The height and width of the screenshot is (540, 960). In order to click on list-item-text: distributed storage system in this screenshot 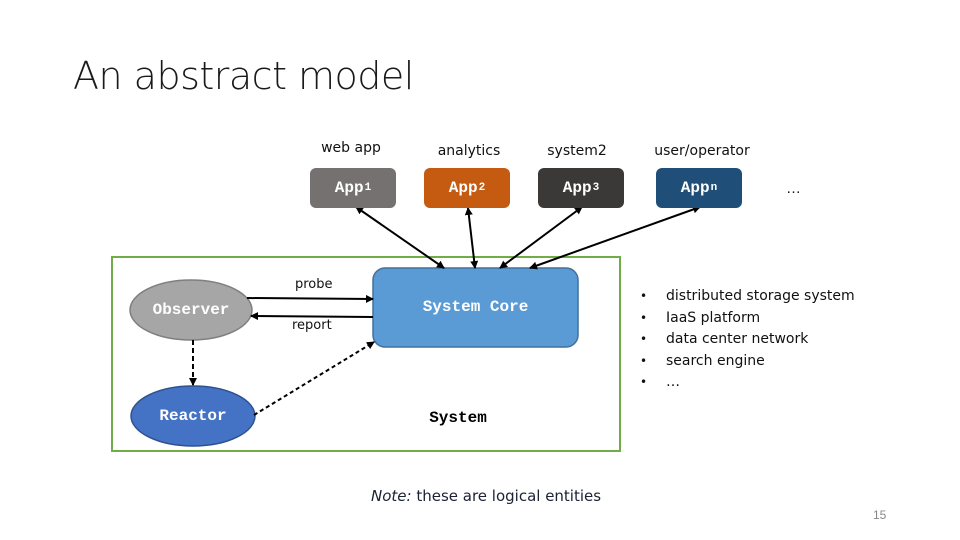, I will do `click(760, 296)`.